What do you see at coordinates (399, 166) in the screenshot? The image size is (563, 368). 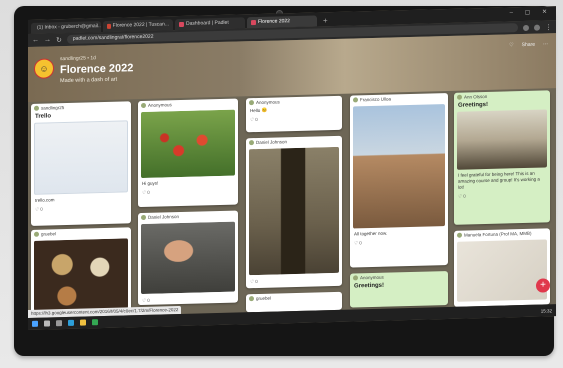 I see `group-outdoor-photo` at bounding box center [399, 166].